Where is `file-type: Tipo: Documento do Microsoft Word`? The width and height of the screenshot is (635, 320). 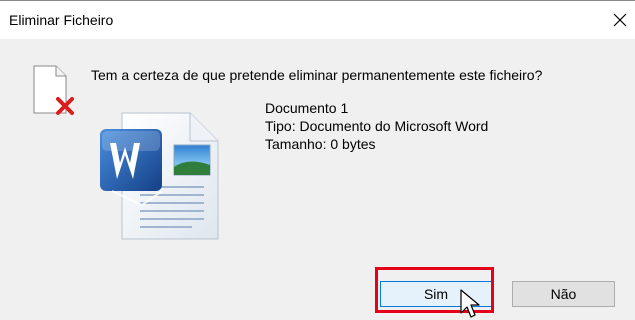
file-type: Tipo: Documento do Microsoft Word is located at coordinates (377, 126).